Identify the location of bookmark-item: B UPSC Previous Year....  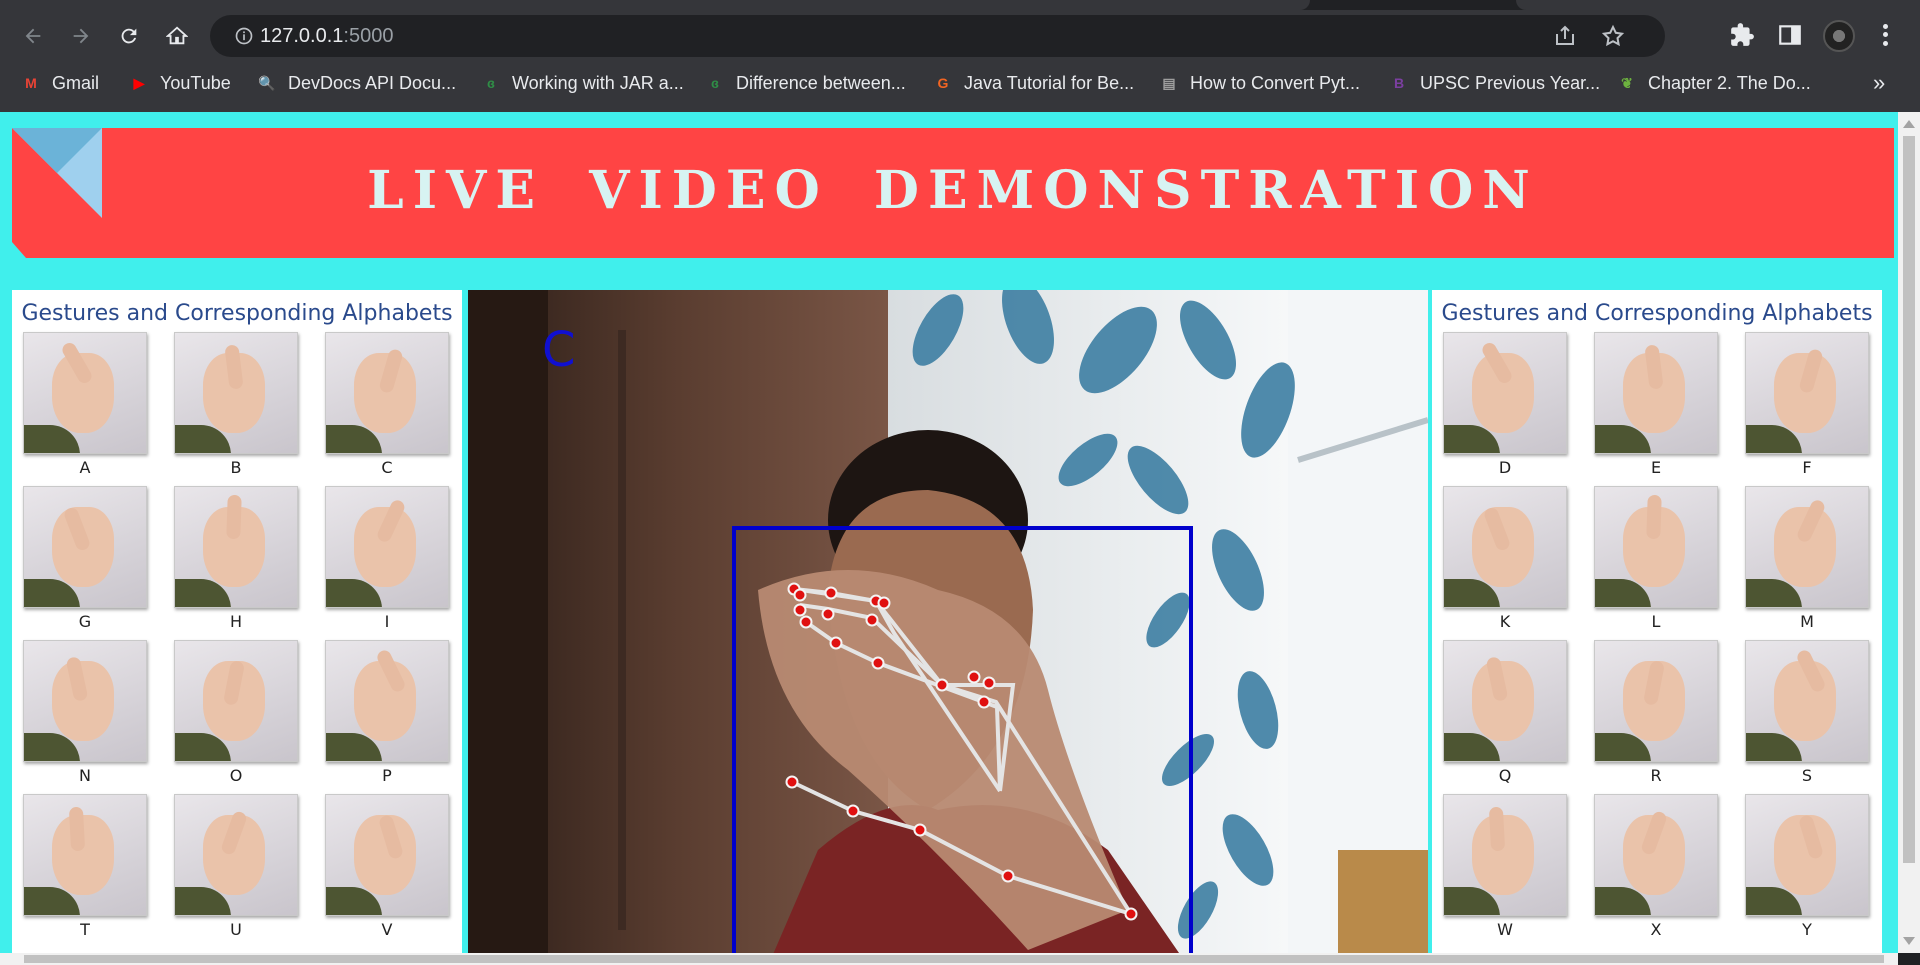
(1494, 83).